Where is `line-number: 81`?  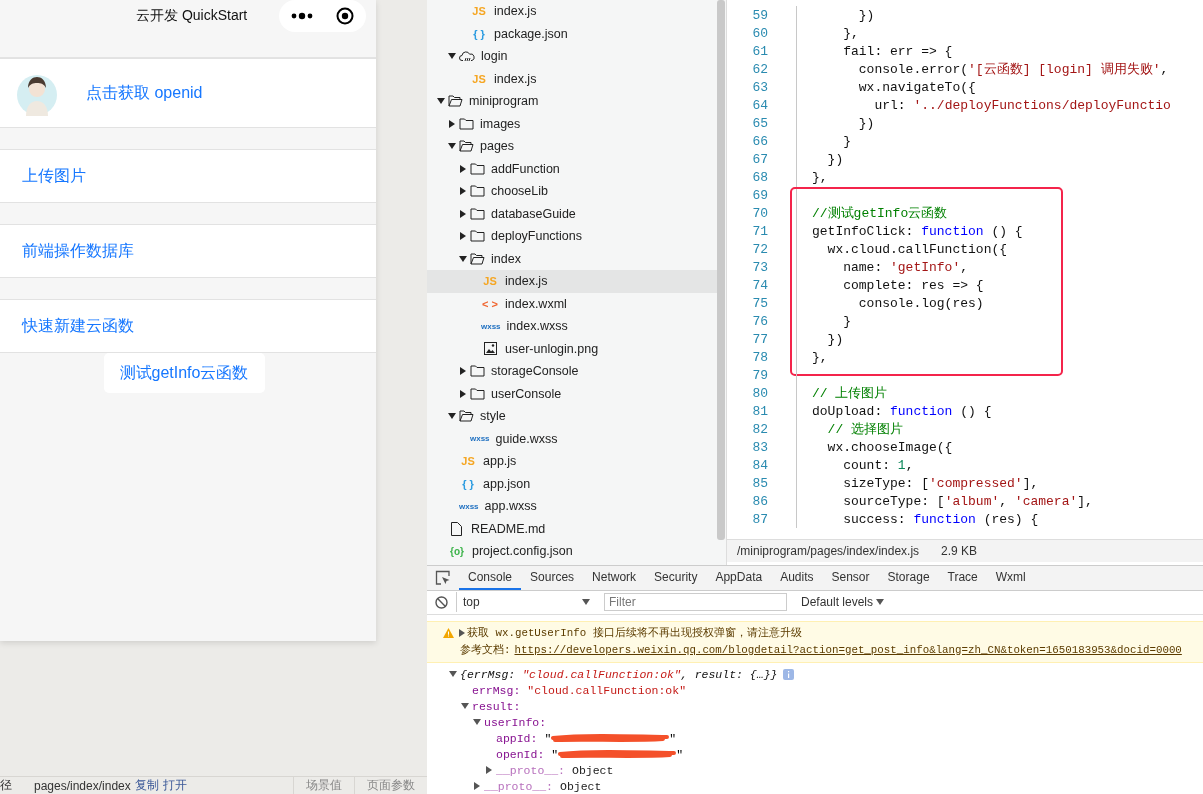 line-number: 81 is located at coordinates (759, 411).